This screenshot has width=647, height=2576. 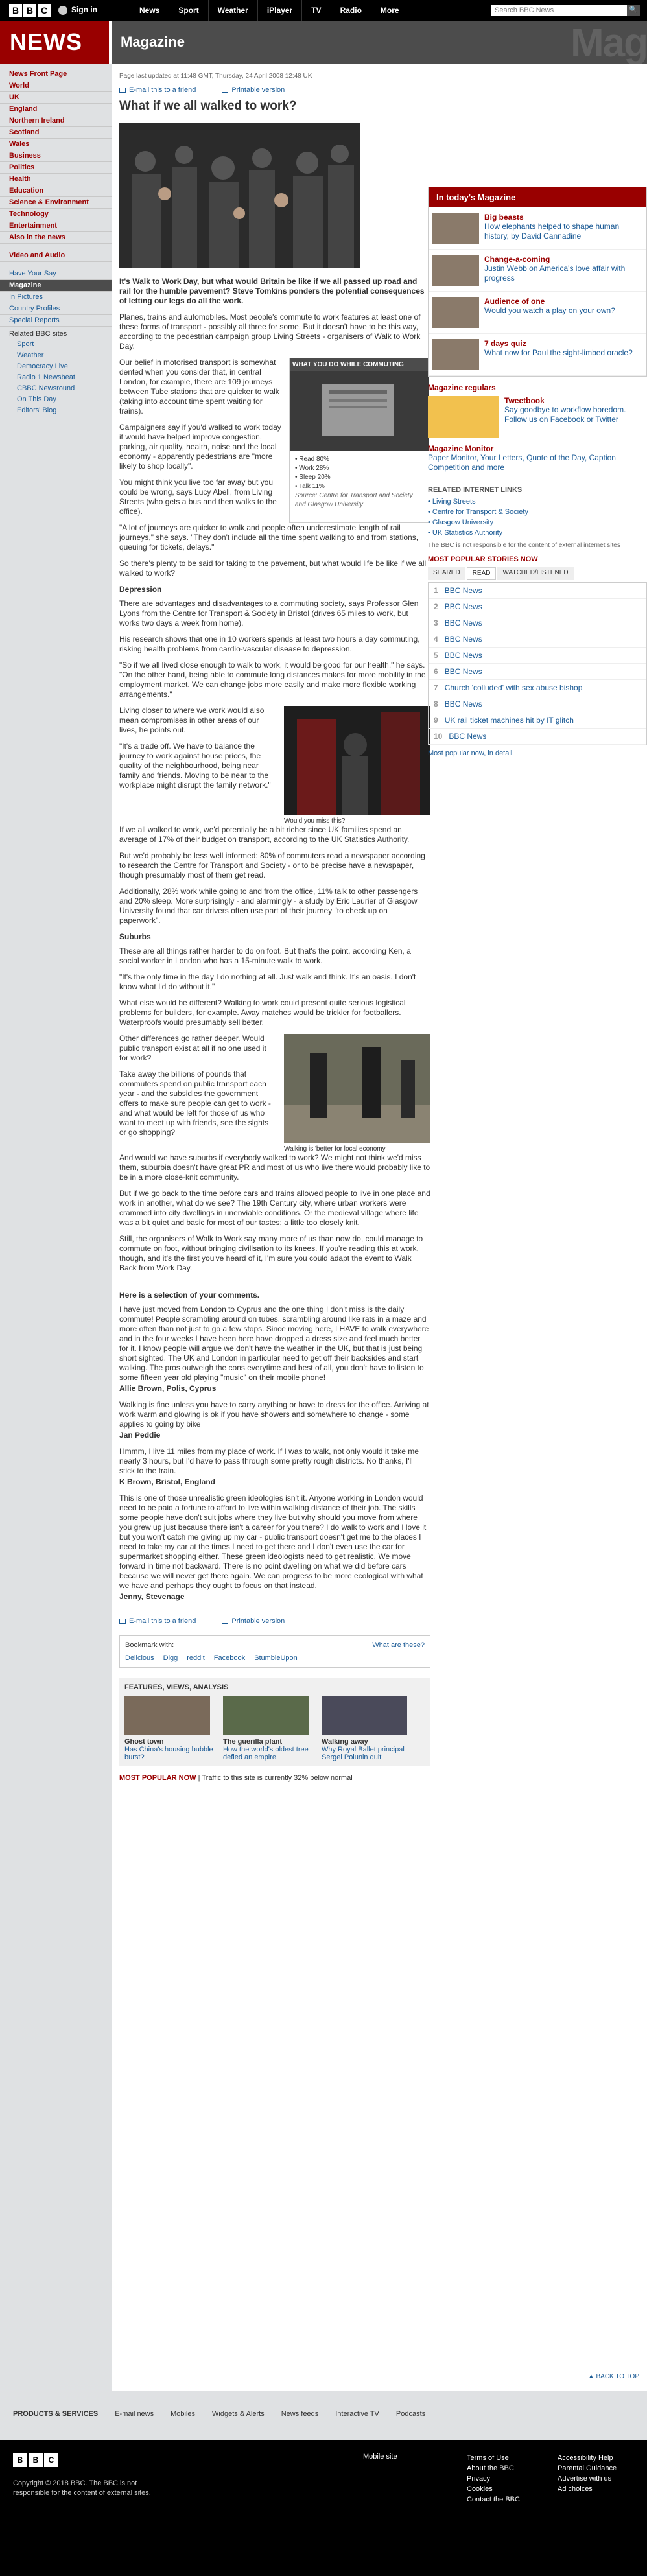 I want to click on nav-front-page: News Front Page, so click(x=56, y=74).